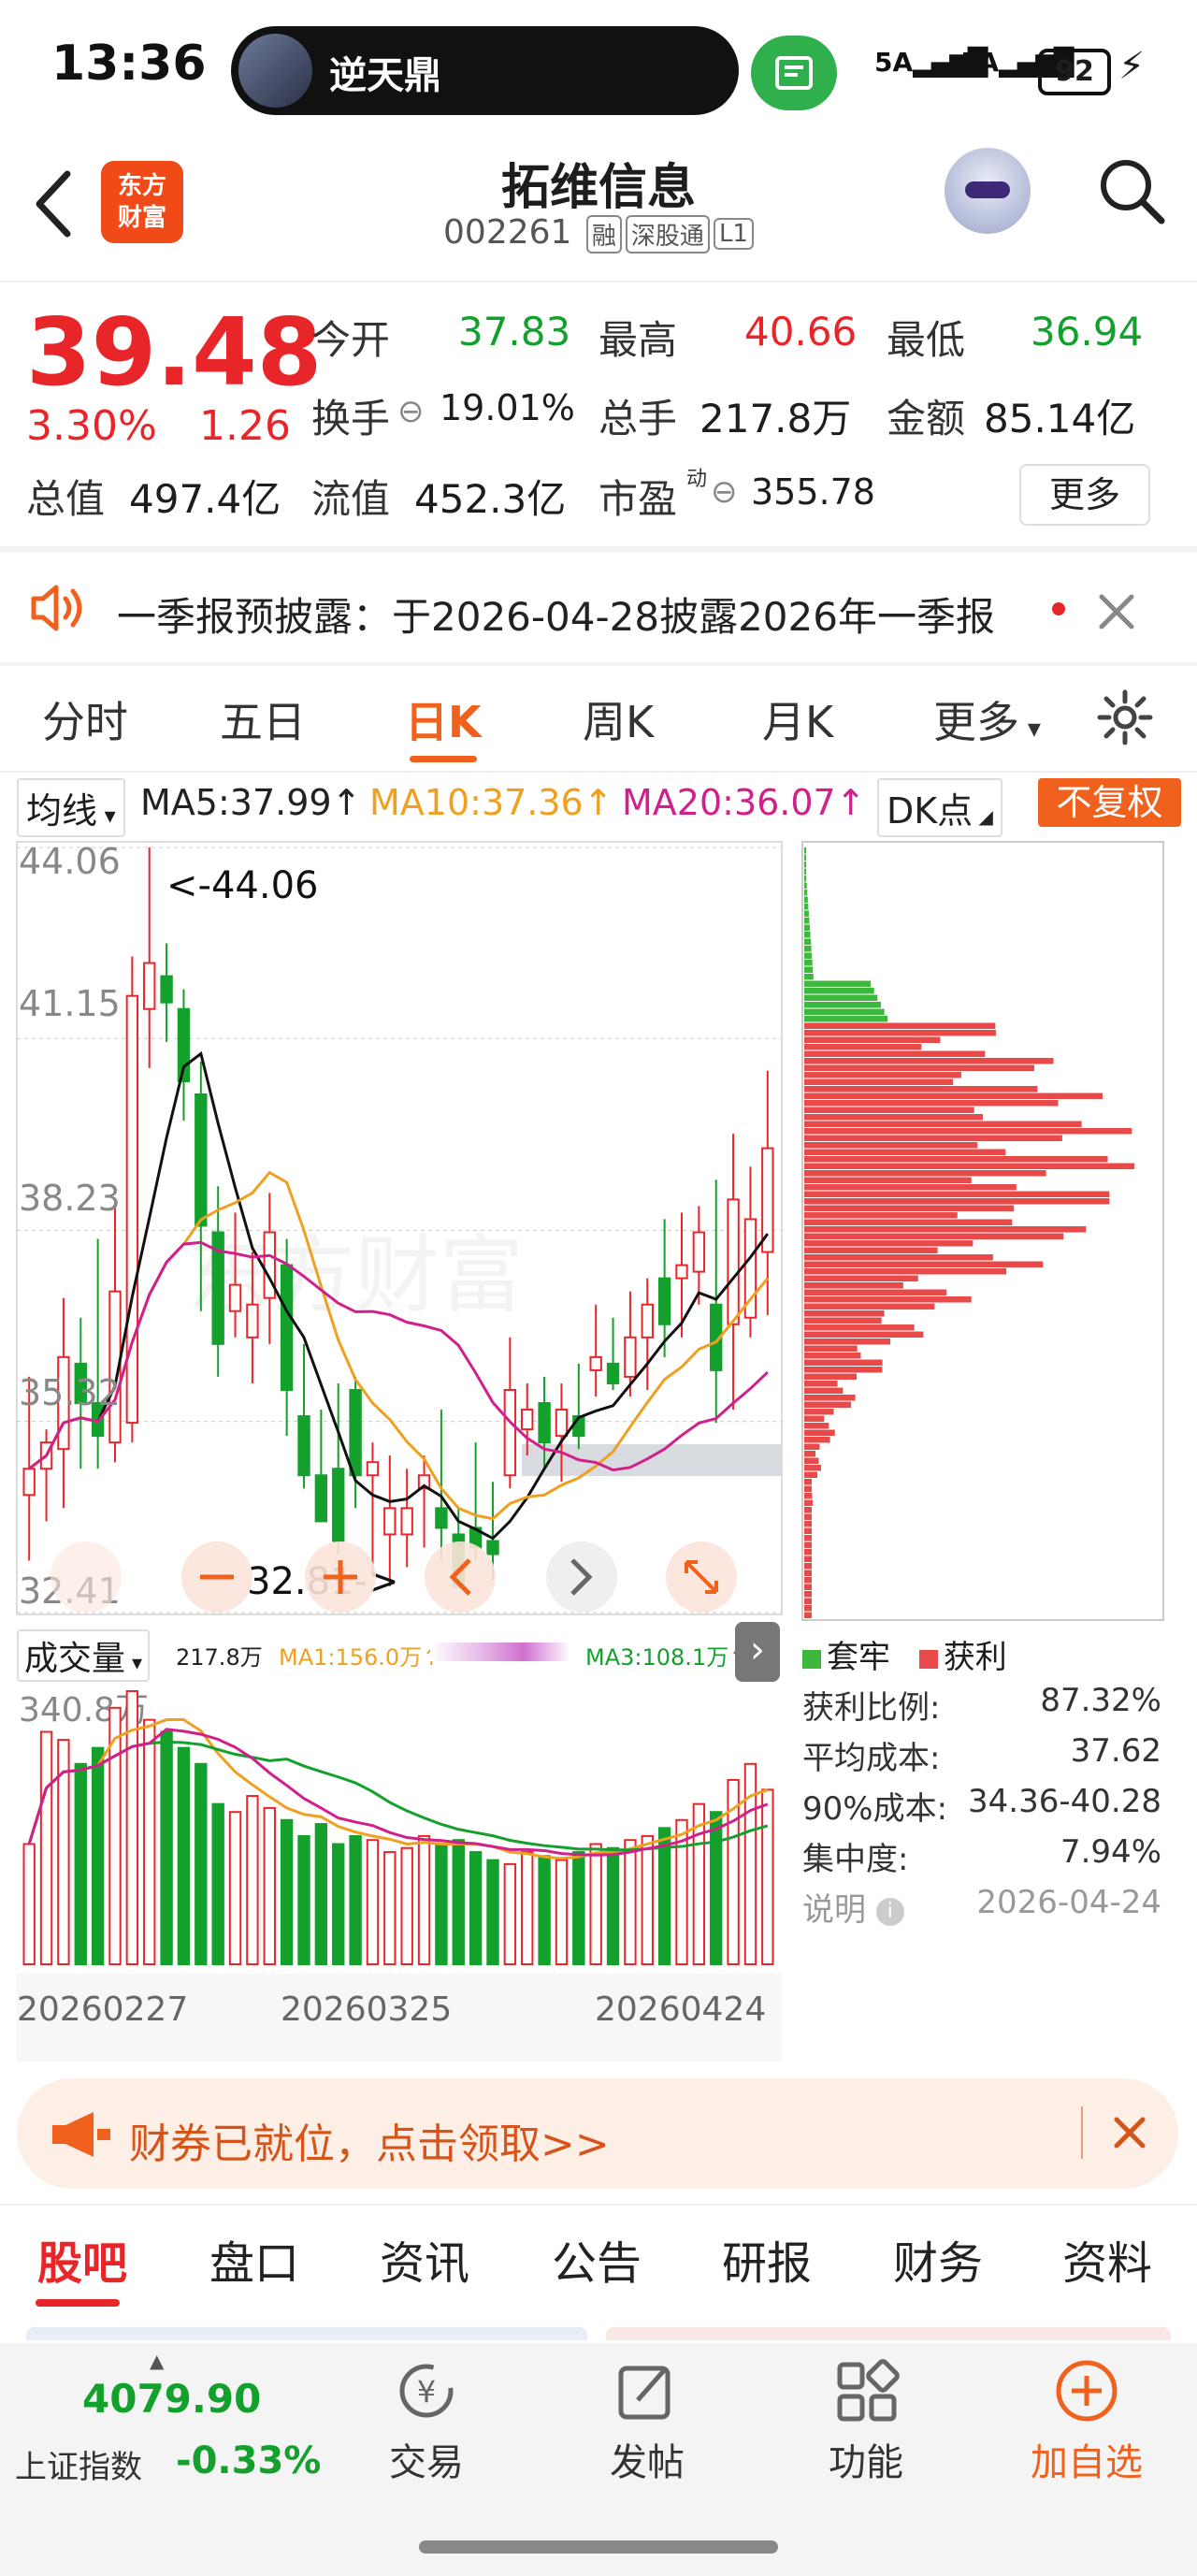 This screenshot has width=1197, height=2576. I want to click on tab-profile: 资料, so click(1107, 2259).